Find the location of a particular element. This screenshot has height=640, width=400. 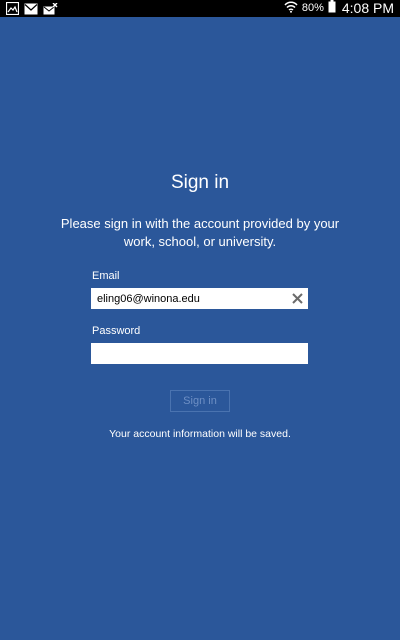

email-icon is located at coordinates (31, 9).